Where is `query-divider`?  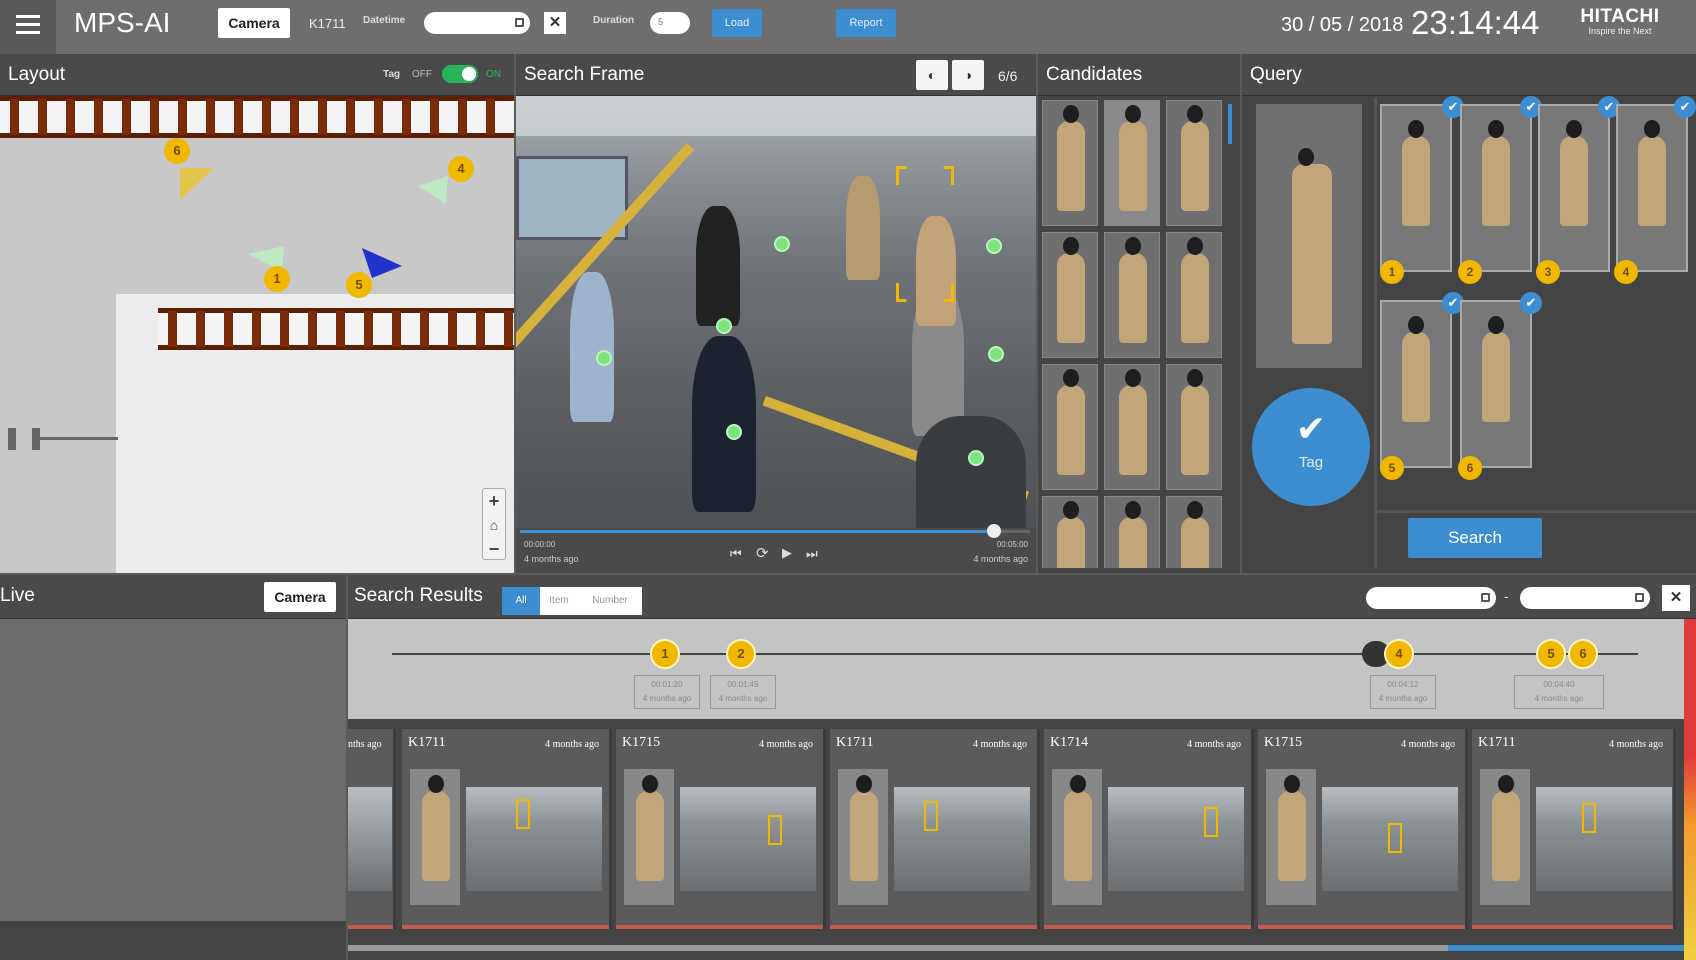 query-divider is located at coordinates (1375, 333).